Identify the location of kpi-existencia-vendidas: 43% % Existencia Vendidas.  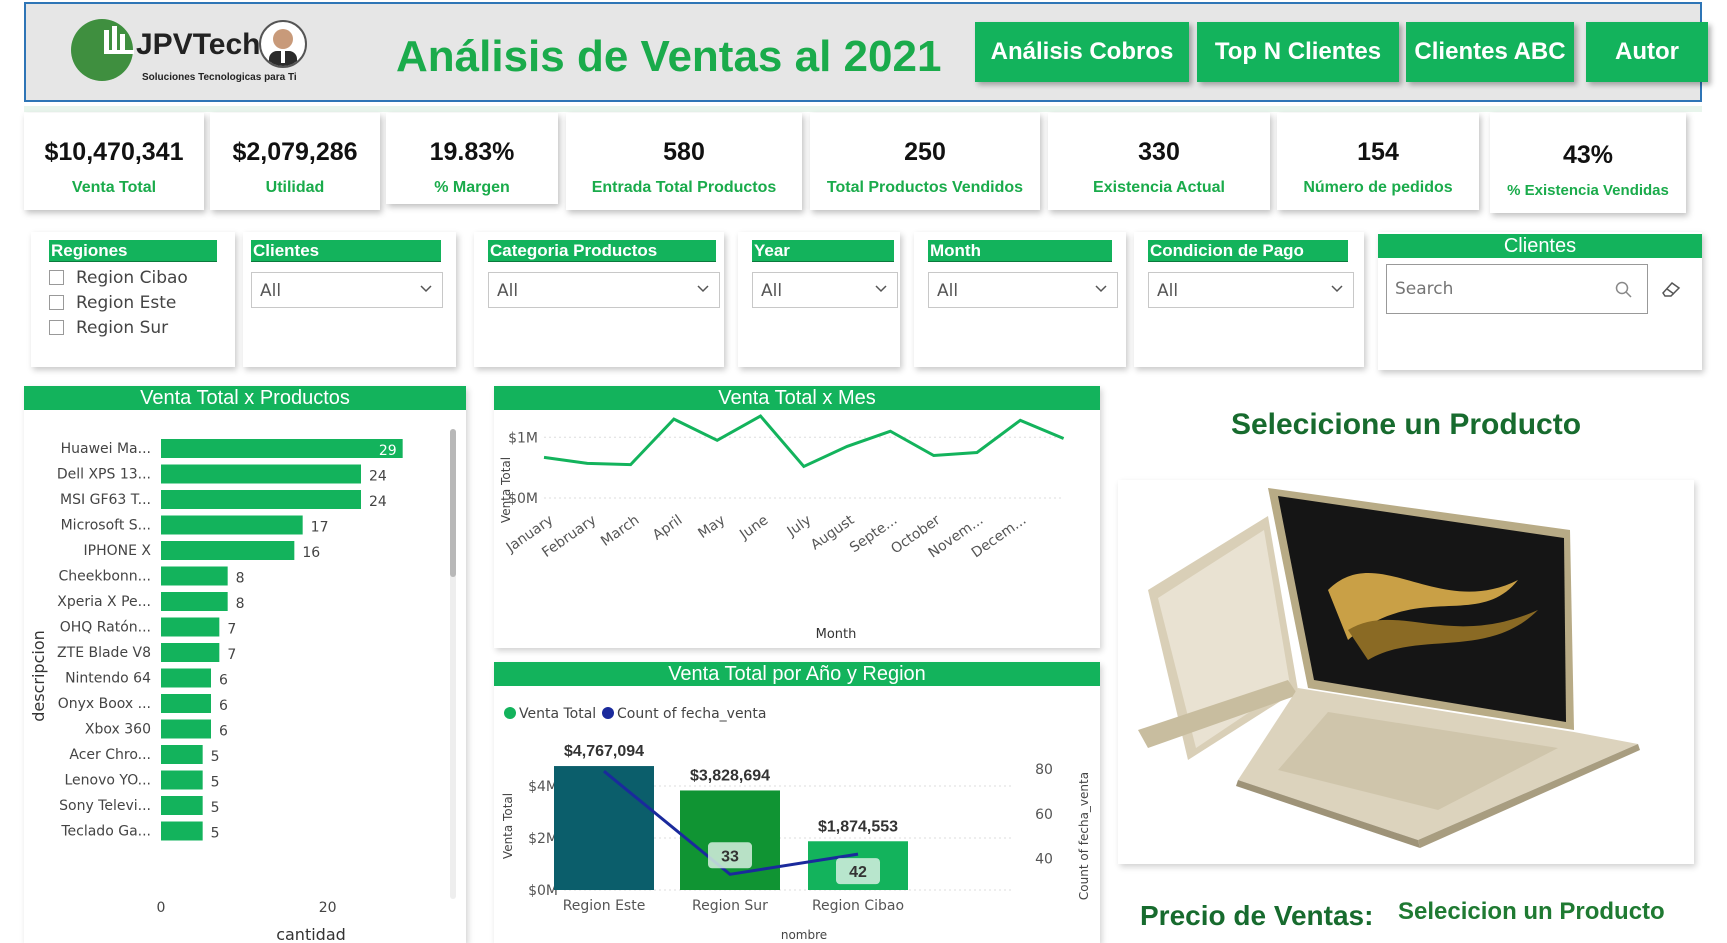
(1588, 163).